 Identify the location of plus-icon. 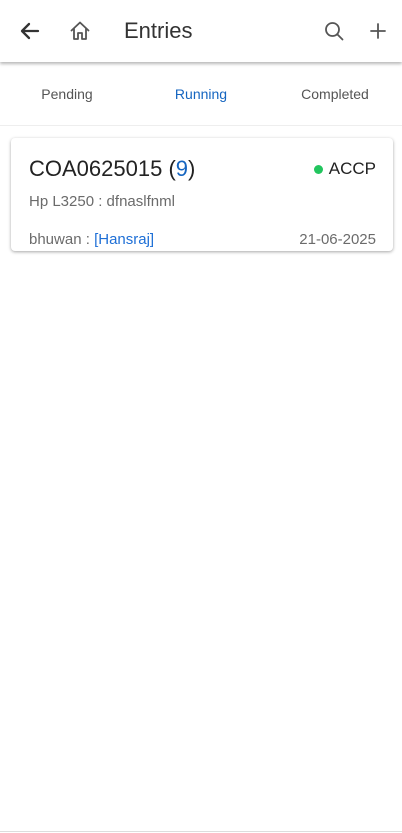
(378, 31).